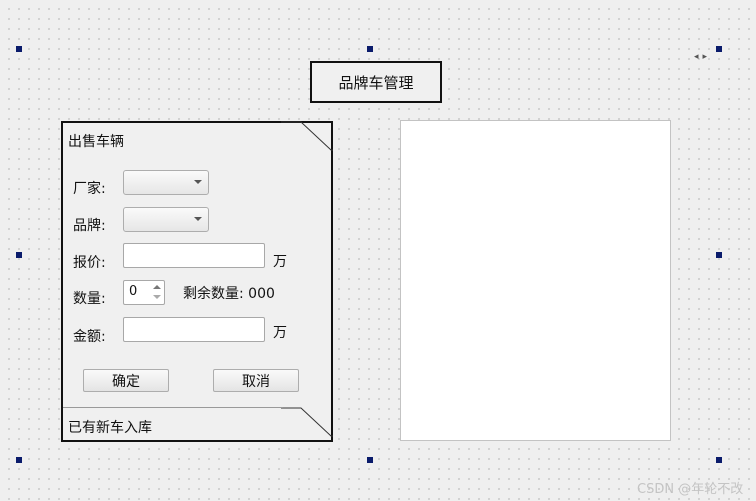 The height and width of the screenshot is (501, 756). Describe the element at coordinates (144, 292) in the screenshot. I see `quantity-stepper: 0` at that location.